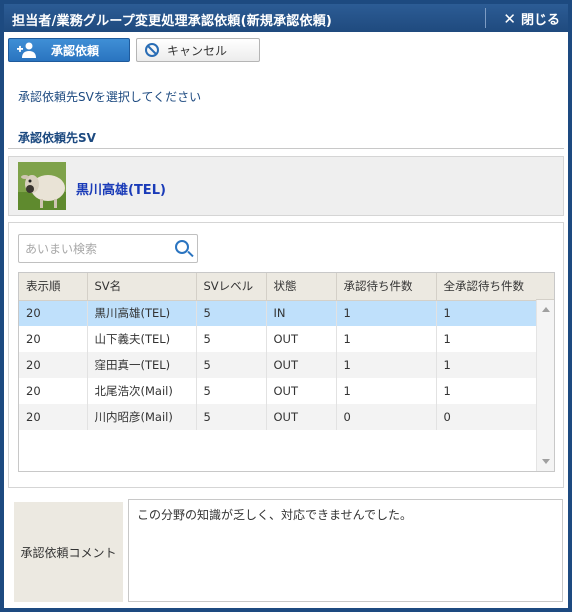 The width and height of the screenshot is (572, 612). I want to click on table-row: 20 山下義夫(TEL) 5 OUT 1 1, so click(279, 339).